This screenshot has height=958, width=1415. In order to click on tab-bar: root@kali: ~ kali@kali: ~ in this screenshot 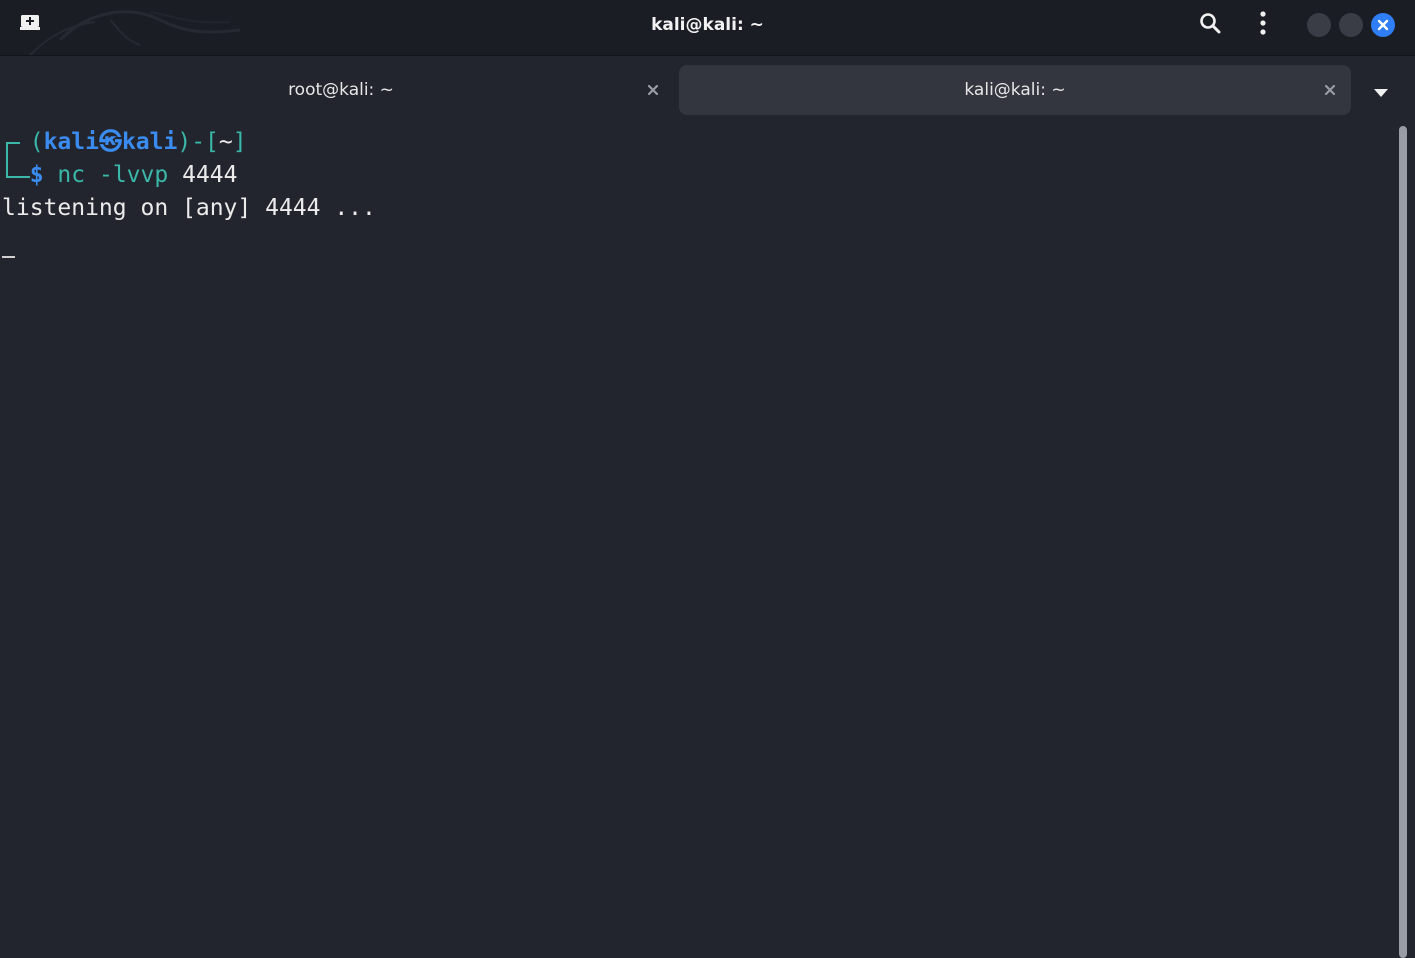, I will do `click(707, 89)`.